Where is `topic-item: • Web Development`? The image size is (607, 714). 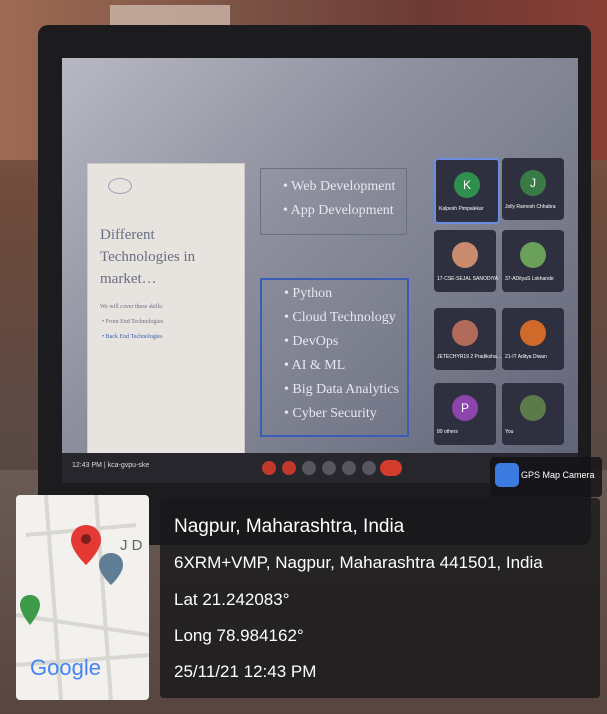 topic-item: • Web Development is located at coordinates (339, 186).